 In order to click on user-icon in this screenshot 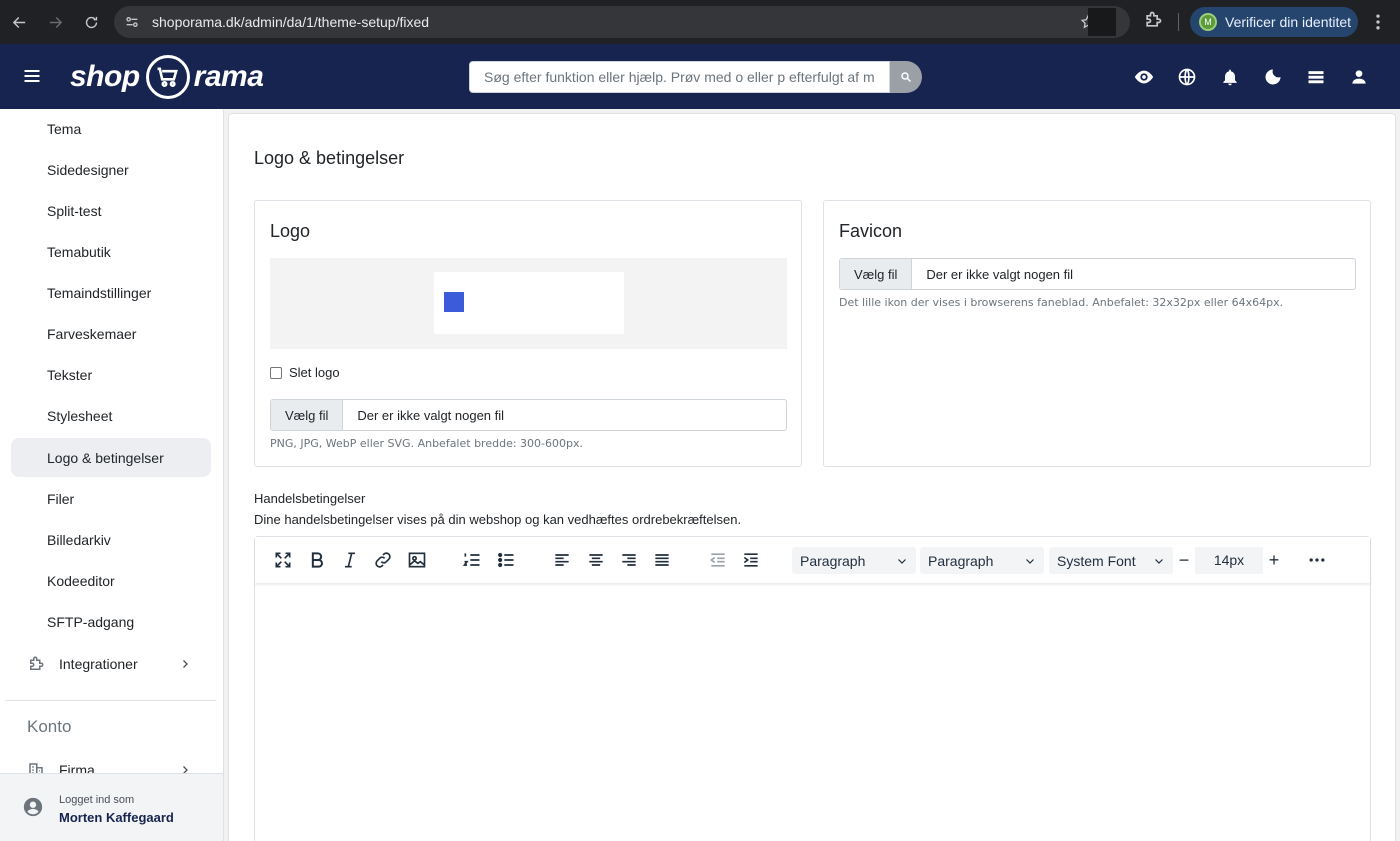, I will do `click(1359, 77)`.